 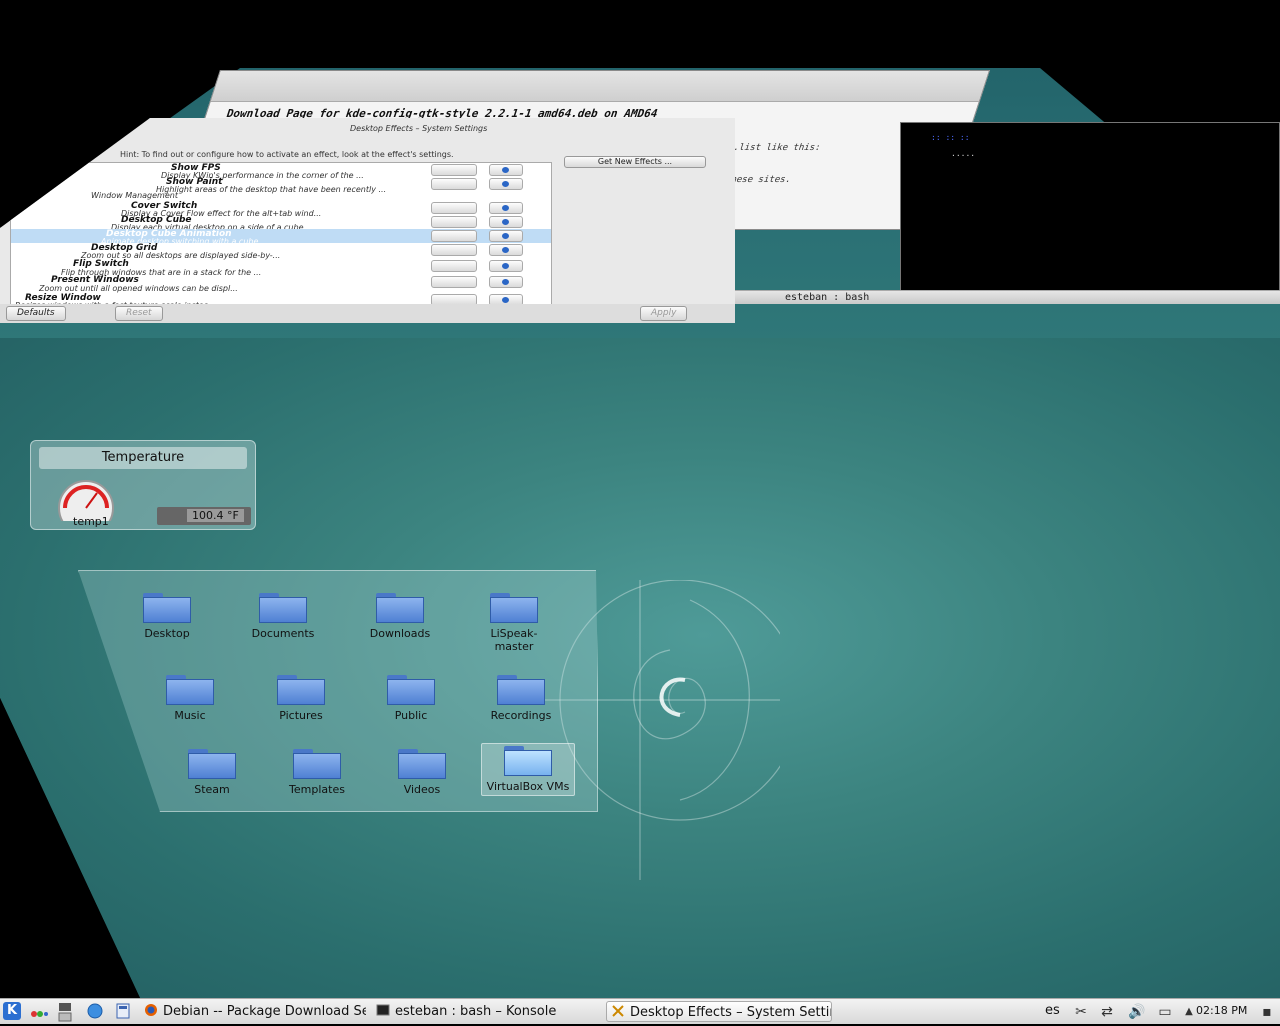 What do you see at coordinates (67, 1012) in the screenshot?
I see `pager-icon` at bounding box center [67, 1012].